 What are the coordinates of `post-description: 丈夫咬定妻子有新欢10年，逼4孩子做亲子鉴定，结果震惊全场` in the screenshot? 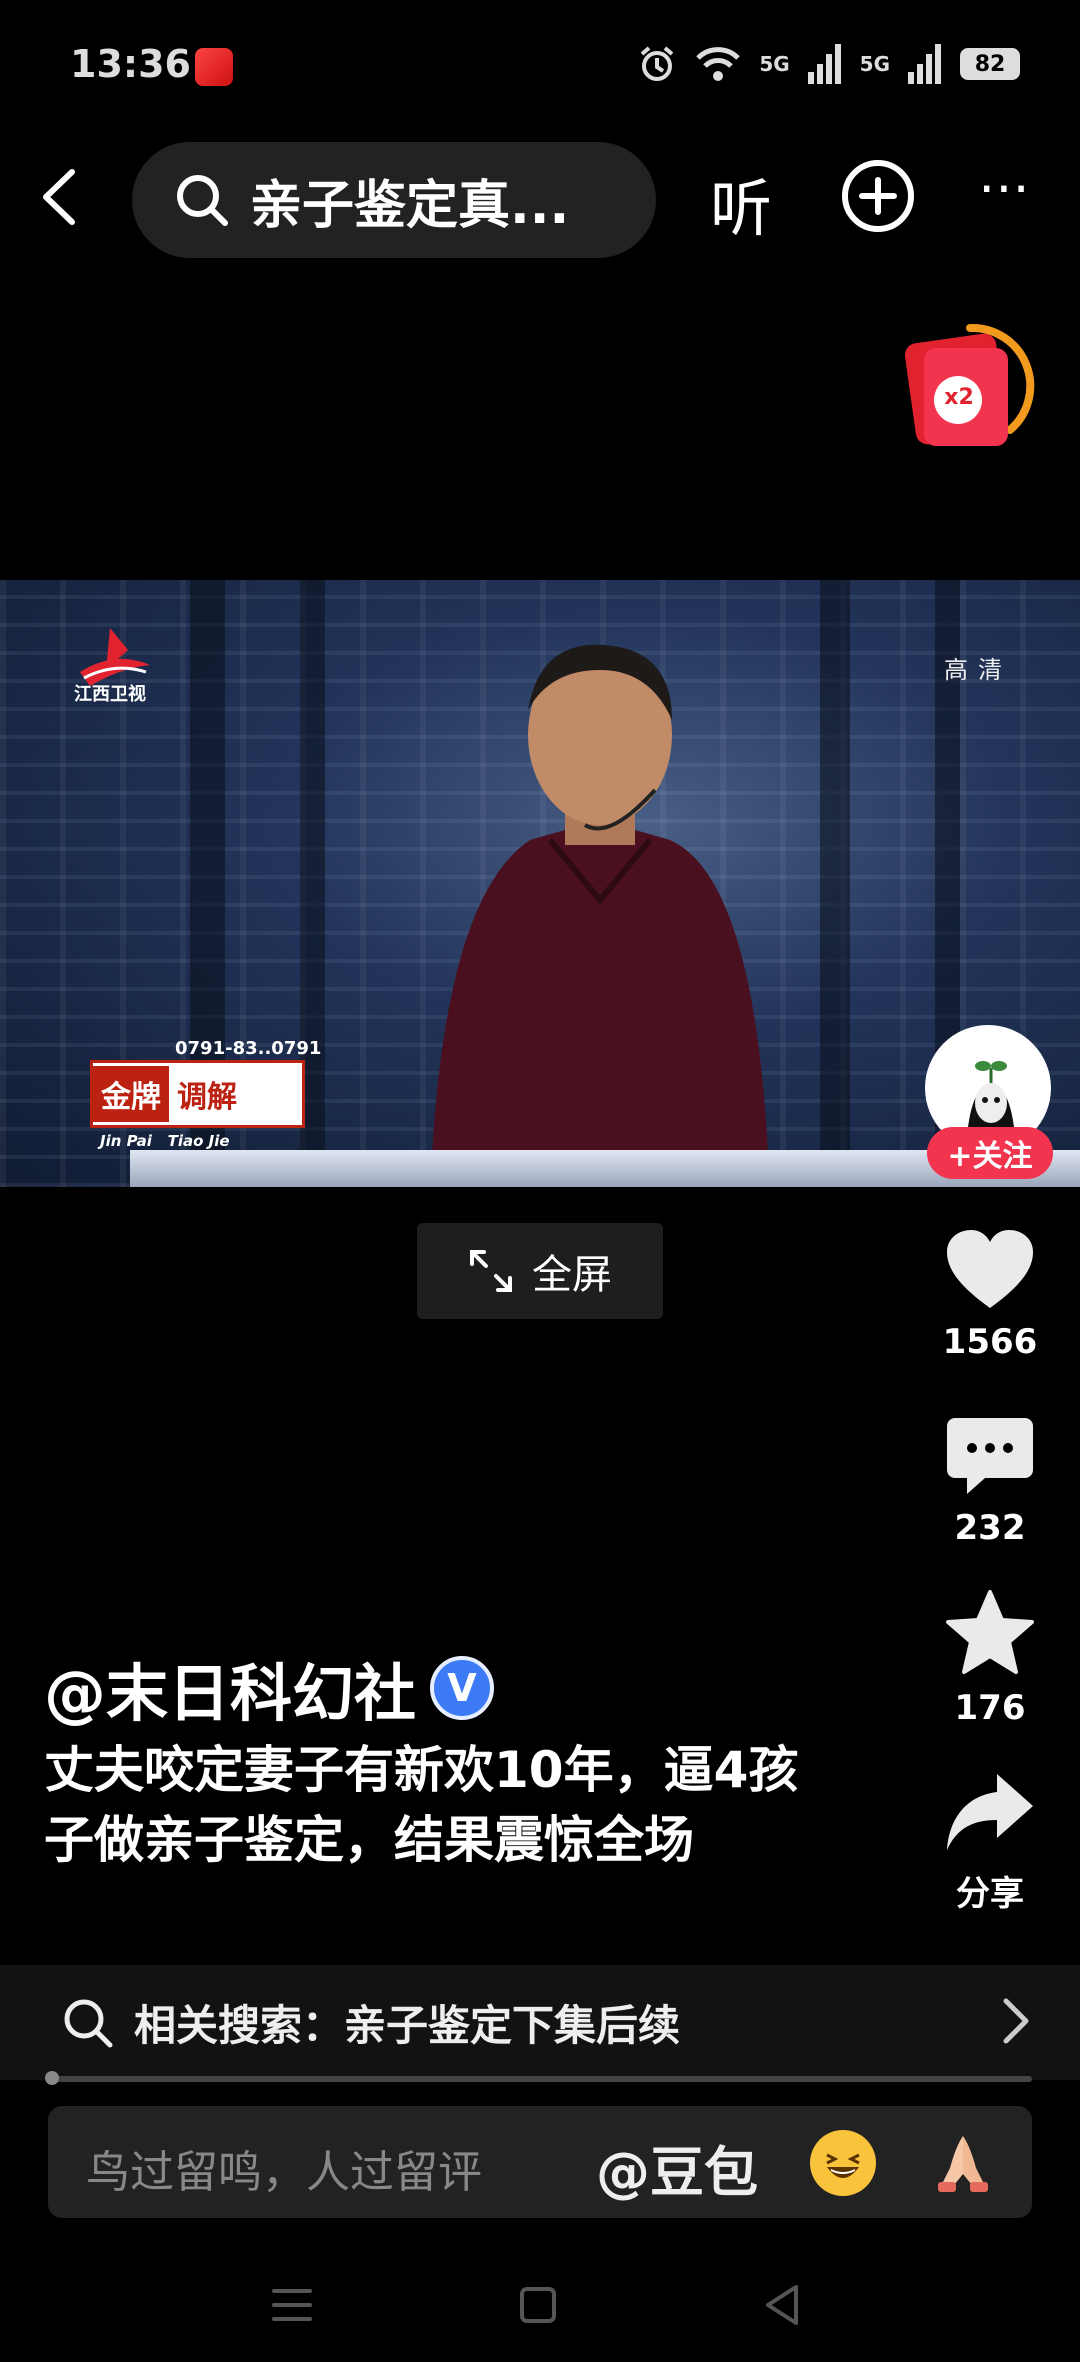 It's located at (444, 1805).